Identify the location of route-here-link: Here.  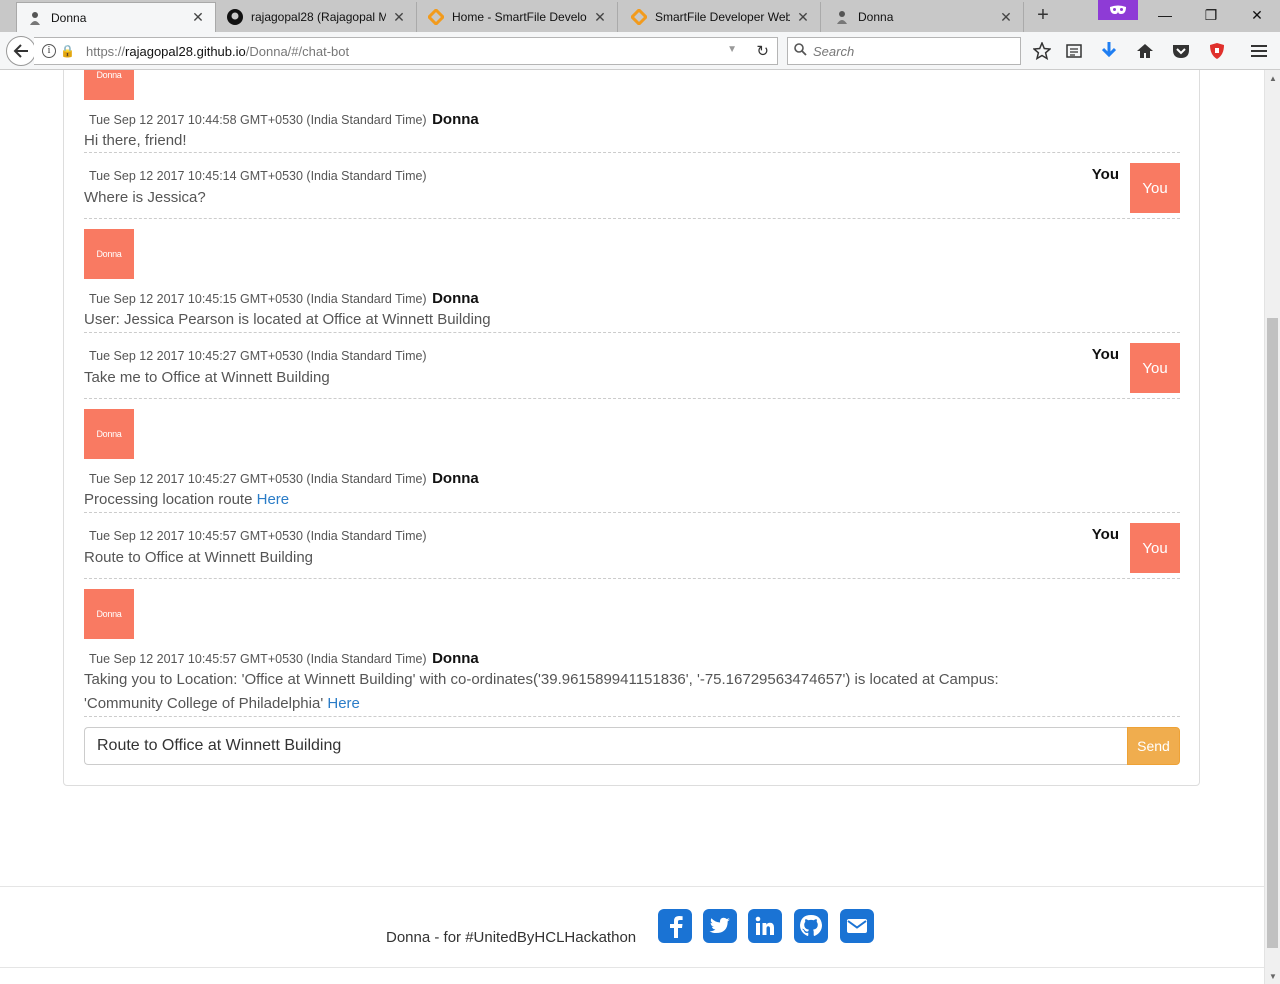
(273, 499).